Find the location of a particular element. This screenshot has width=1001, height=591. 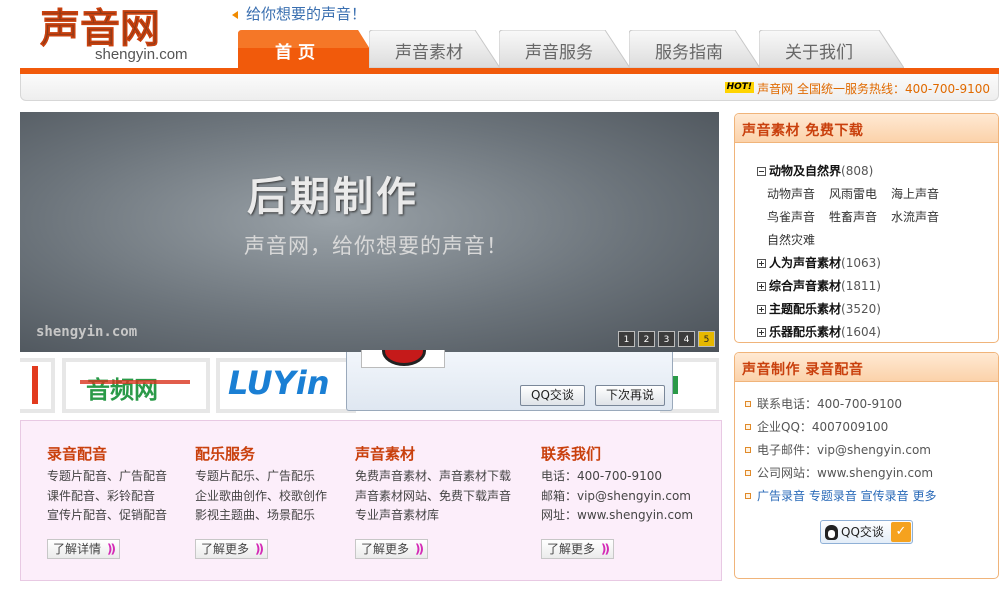

logo-mark-icon: 声音网 is located at coordinates (100, 27).